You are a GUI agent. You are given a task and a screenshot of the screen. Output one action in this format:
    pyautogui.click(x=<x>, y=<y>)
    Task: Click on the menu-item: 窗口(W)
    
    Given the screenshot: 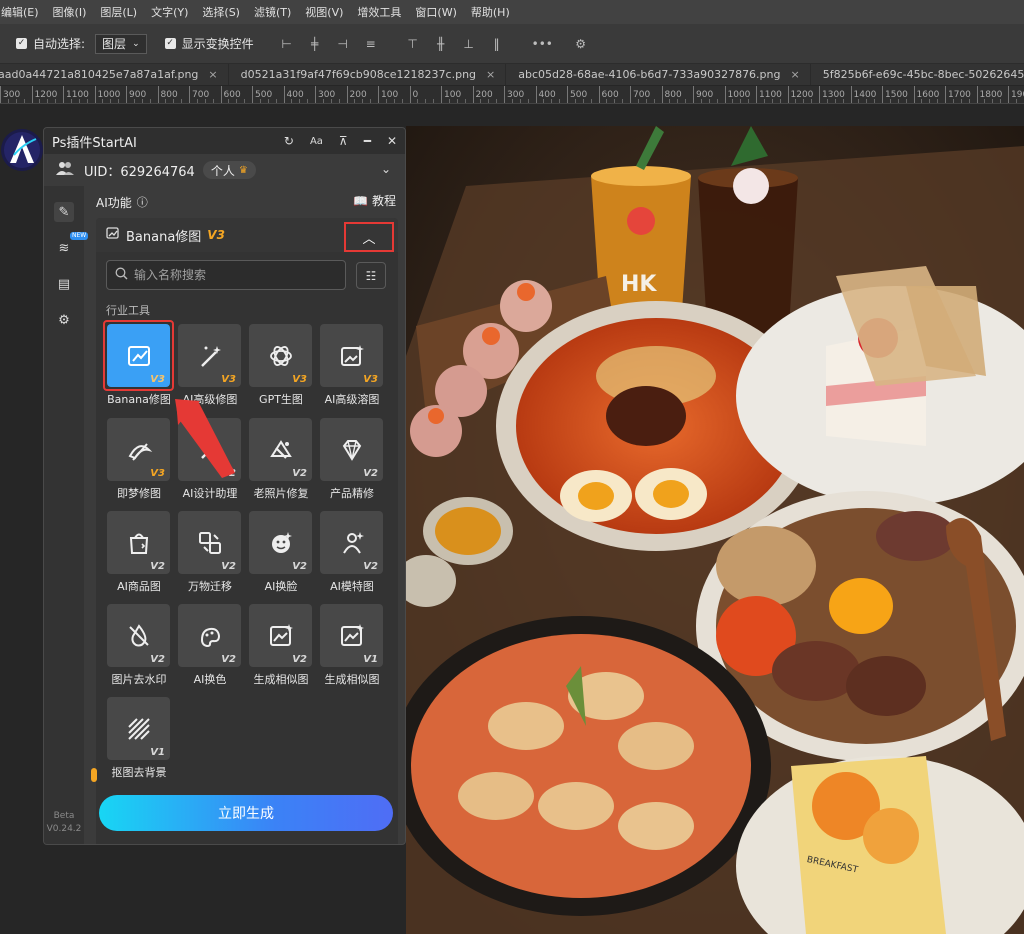 What is the action you would take?
    pyautogui.click(x=435, y=12)
    